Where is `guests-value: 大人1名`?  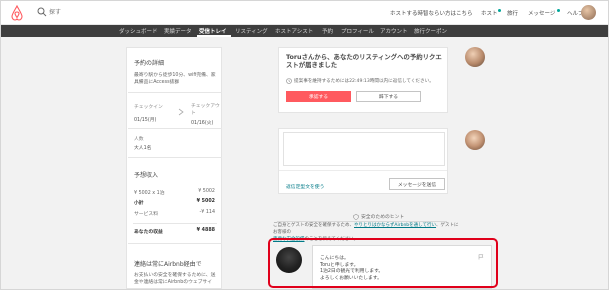
guests-value: 大人1名 is located at coordinates (143, 148).